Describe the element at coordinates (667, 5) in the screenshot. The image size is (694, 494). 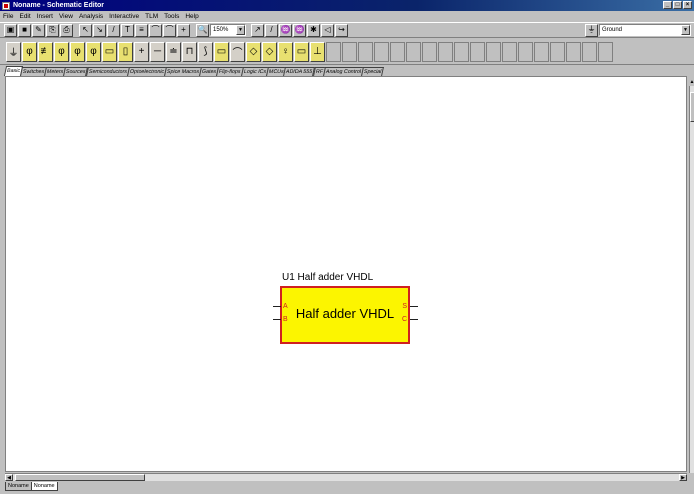
I see `minimize-button: _` at that location.